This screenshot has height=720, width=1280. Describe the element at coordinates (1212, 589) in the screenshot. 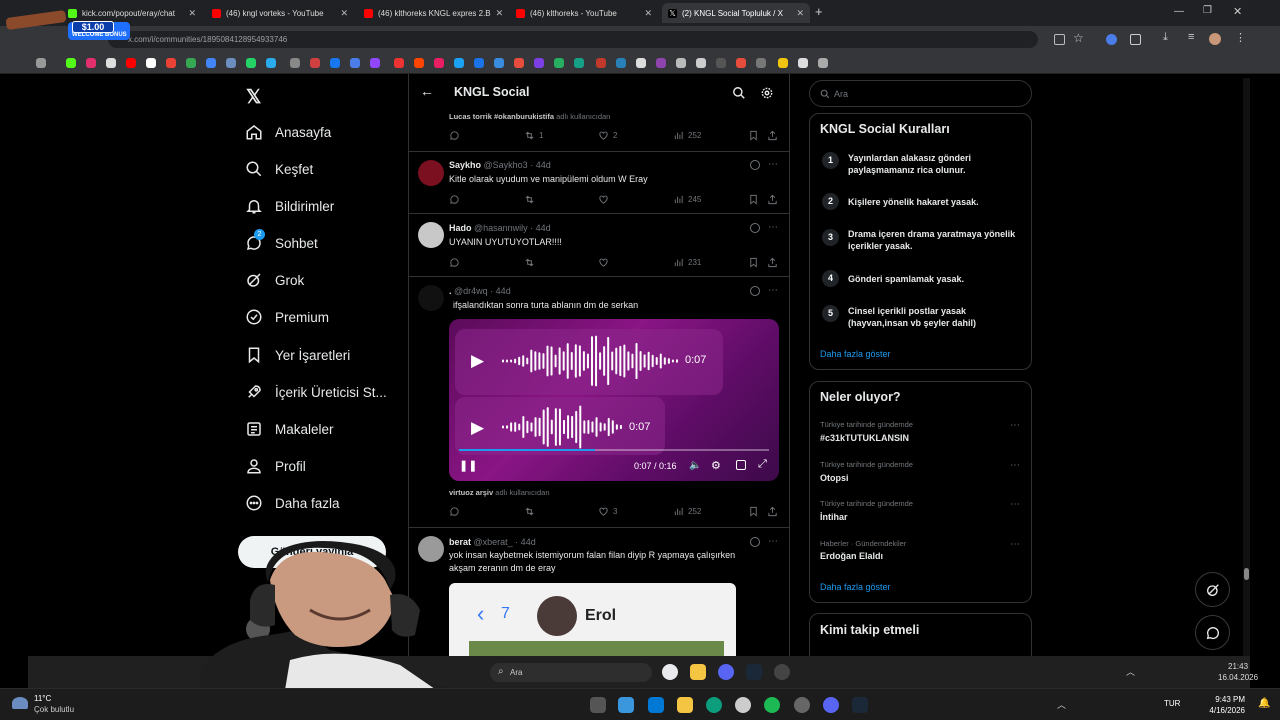

I see `grok-float-button` at that location.